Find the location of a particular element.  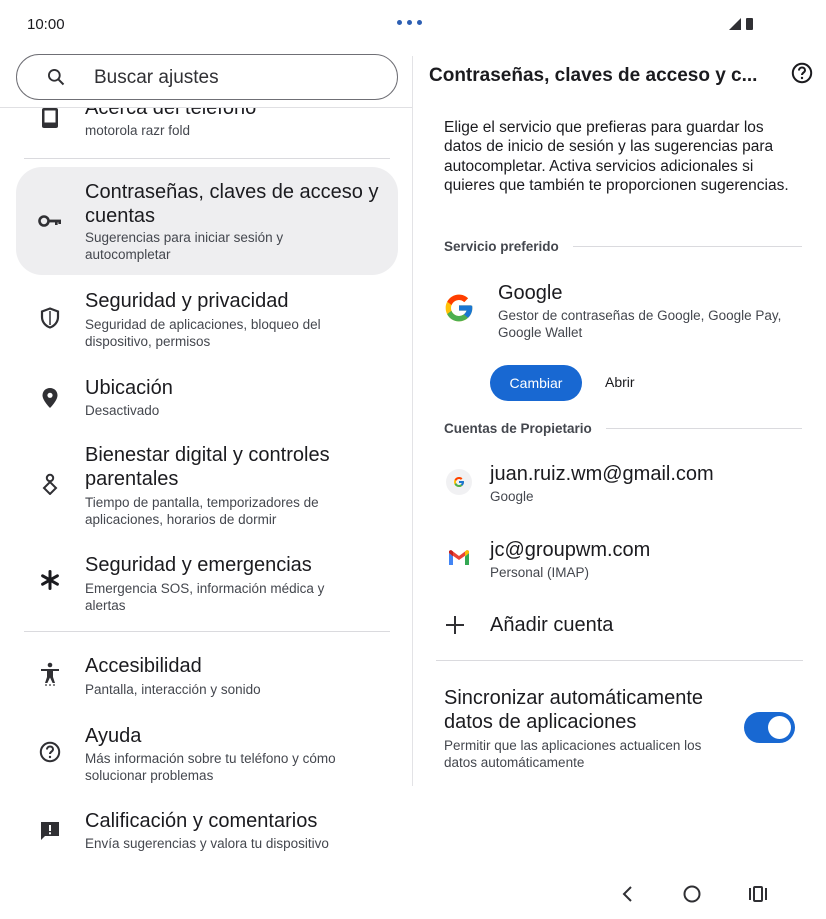

settings-item-subtitle: Pantalla, interacción y sonido is located at coordinates (173, 689).